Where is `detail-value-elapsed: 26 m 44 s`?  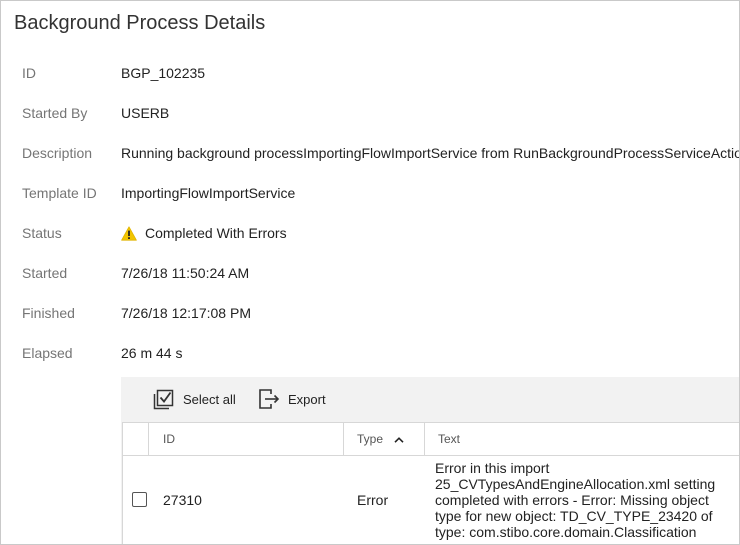 detail-value-elapsed: 26 m 44 s is located at coordinates (152, 353).